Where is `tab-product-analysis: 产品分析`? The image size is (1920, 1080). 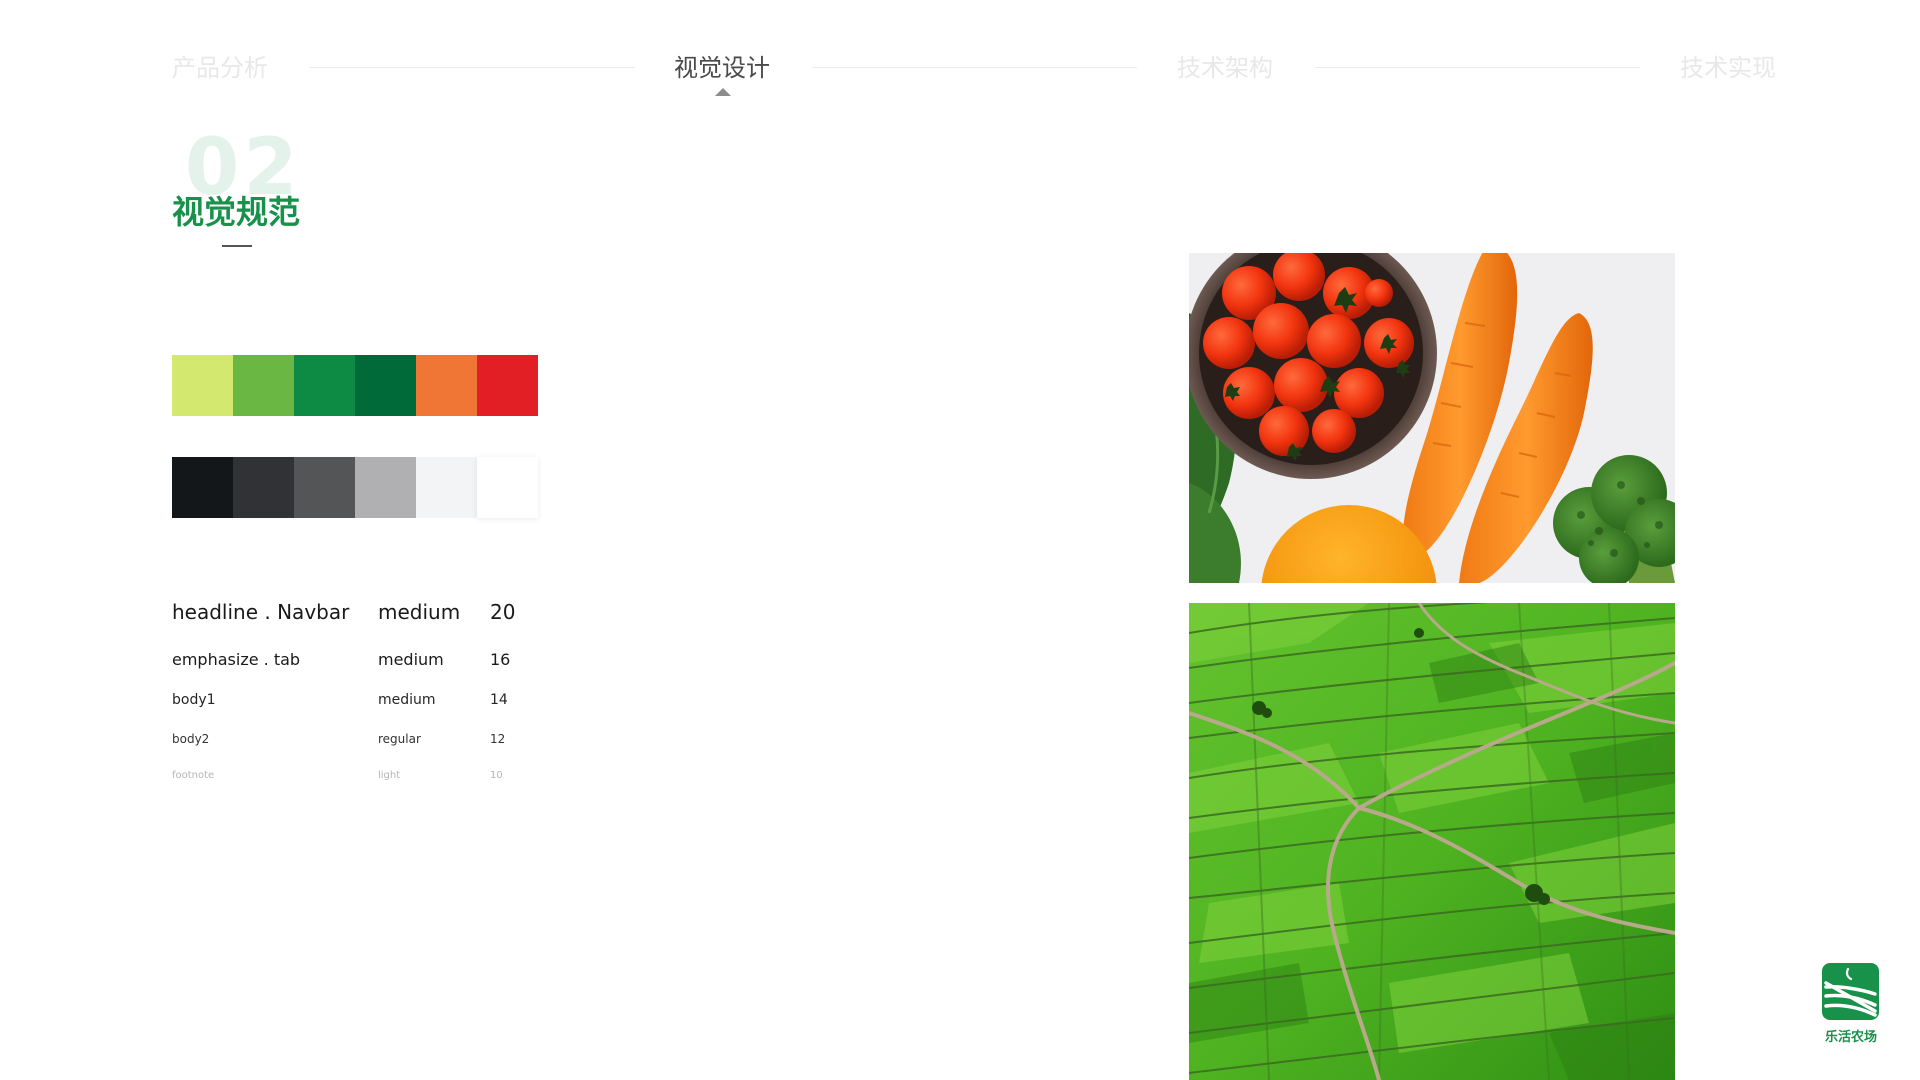
tab-product-analysis: 产品分析 is located at coordinates (220, 68).